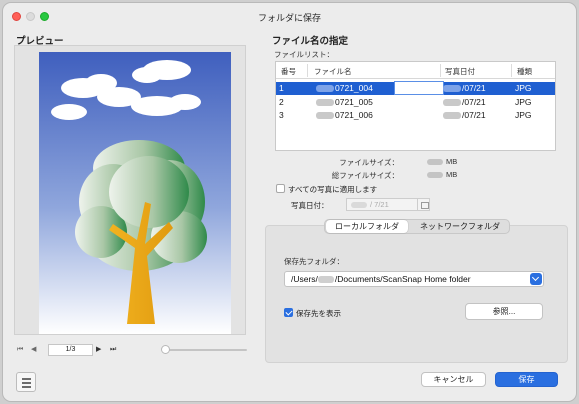  What do you see at coordinates (415, 70) in the screenshot?
I see `table-header: 番号 ファイル名 写真日付 種類` at bounding box center [415, 70].